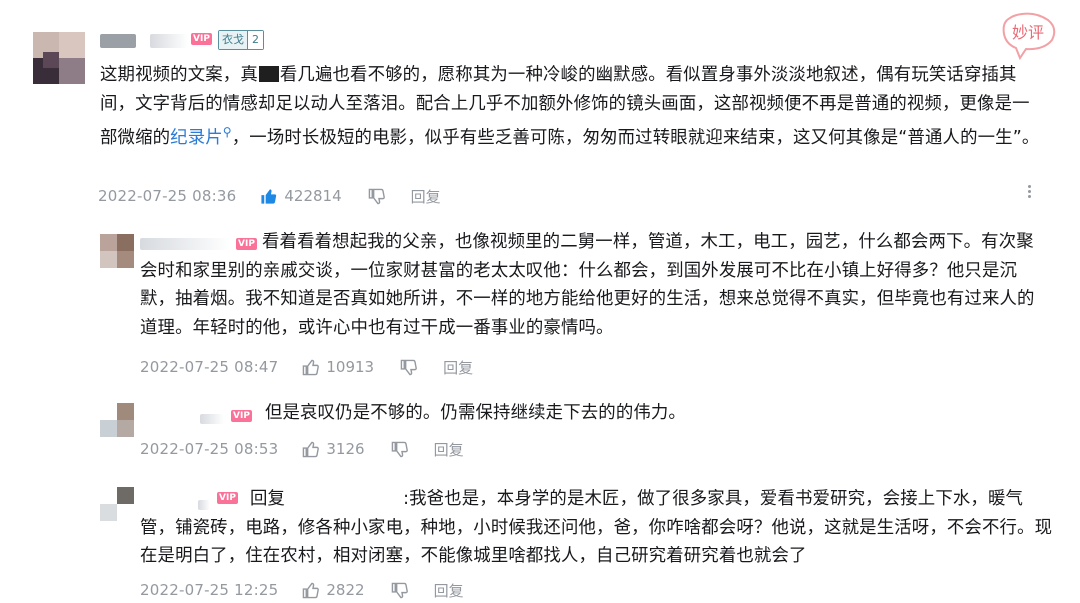 The width and height of the screenshot is (1080, 603). I want to click on more-options-icon, so click(1031, 191).